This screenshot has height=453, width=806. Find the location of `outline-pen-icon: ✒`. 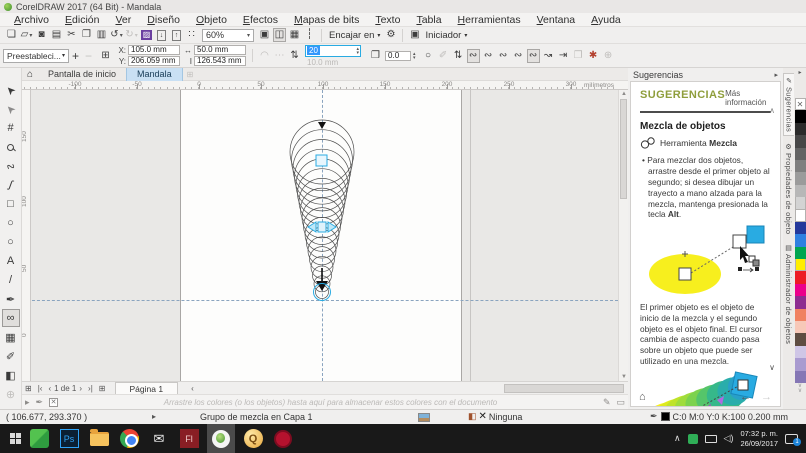

outline-pen-icon: ✒ is located at coordinates (654, 416).